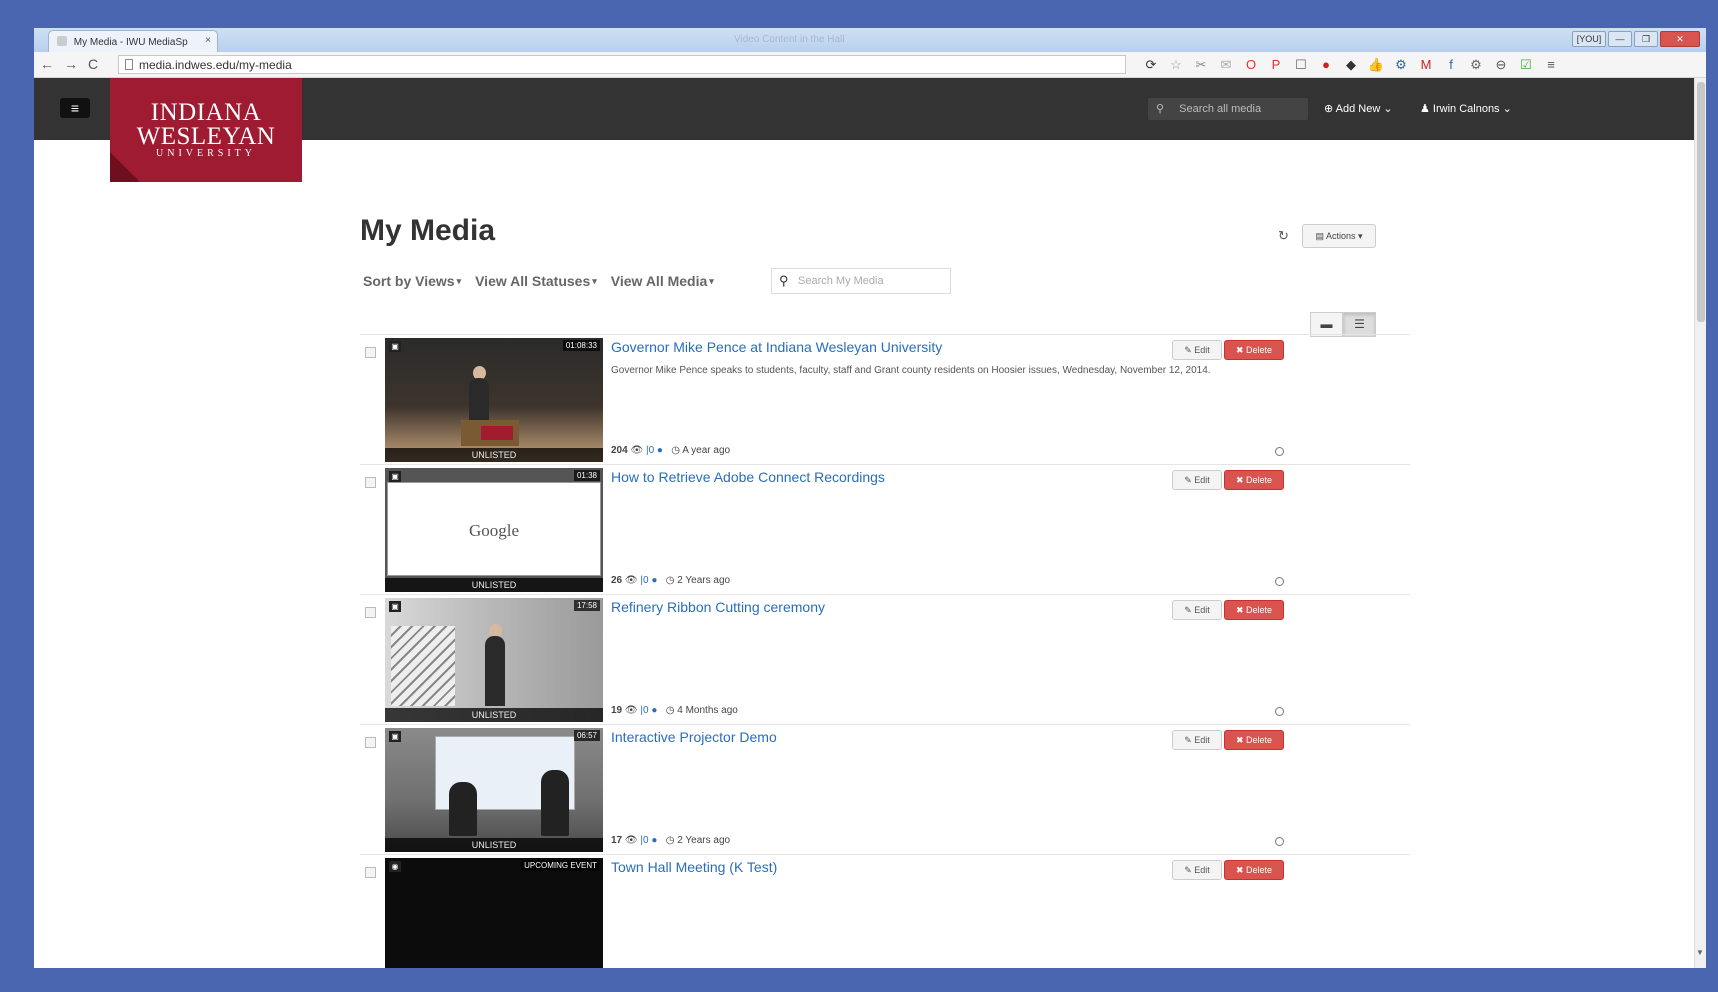 The width and height of the screenshot is (1718, 992). I want to click on extension-icon: ●, so click(1326, 65).